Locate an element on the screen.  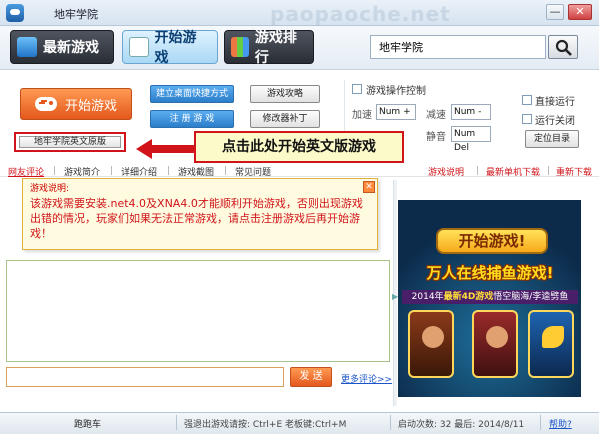
nav-rank-label: 游戏排行 is located at coordinates (275, 48).